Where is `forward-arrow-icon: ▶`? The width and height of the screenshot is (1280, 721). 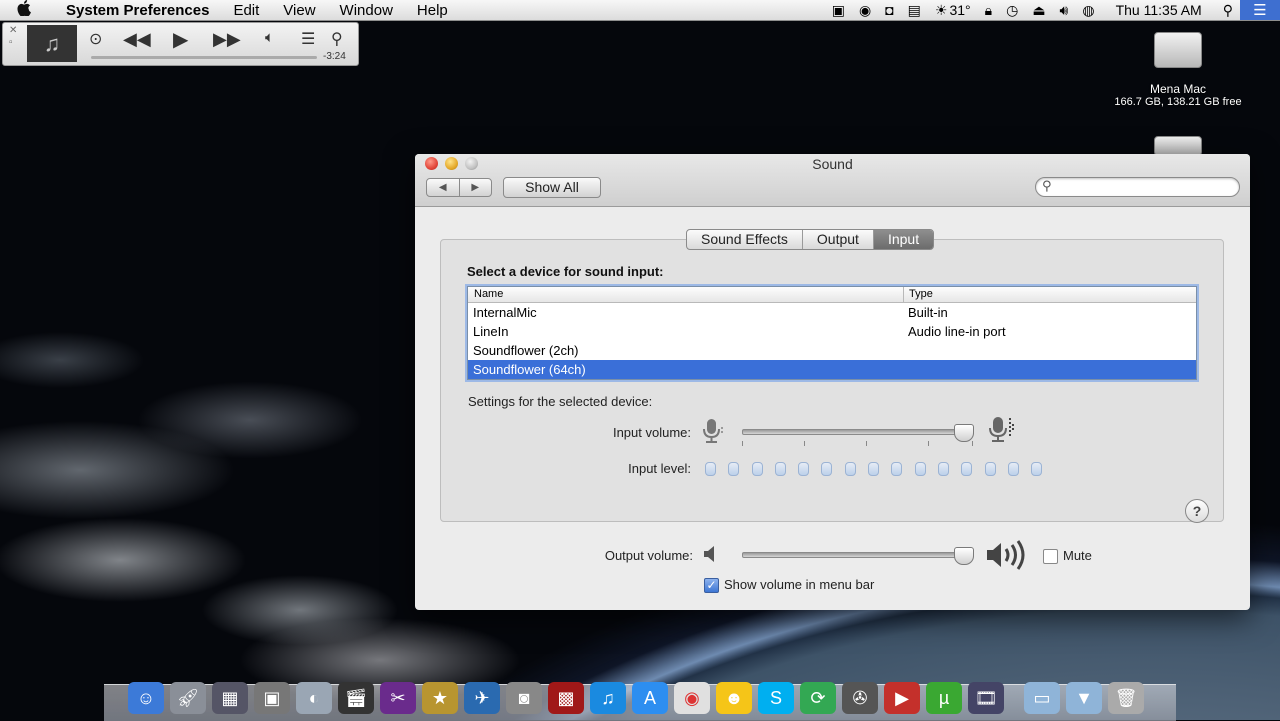
forward-arrow-icon: ▶ is located at coordinates (476, 187).